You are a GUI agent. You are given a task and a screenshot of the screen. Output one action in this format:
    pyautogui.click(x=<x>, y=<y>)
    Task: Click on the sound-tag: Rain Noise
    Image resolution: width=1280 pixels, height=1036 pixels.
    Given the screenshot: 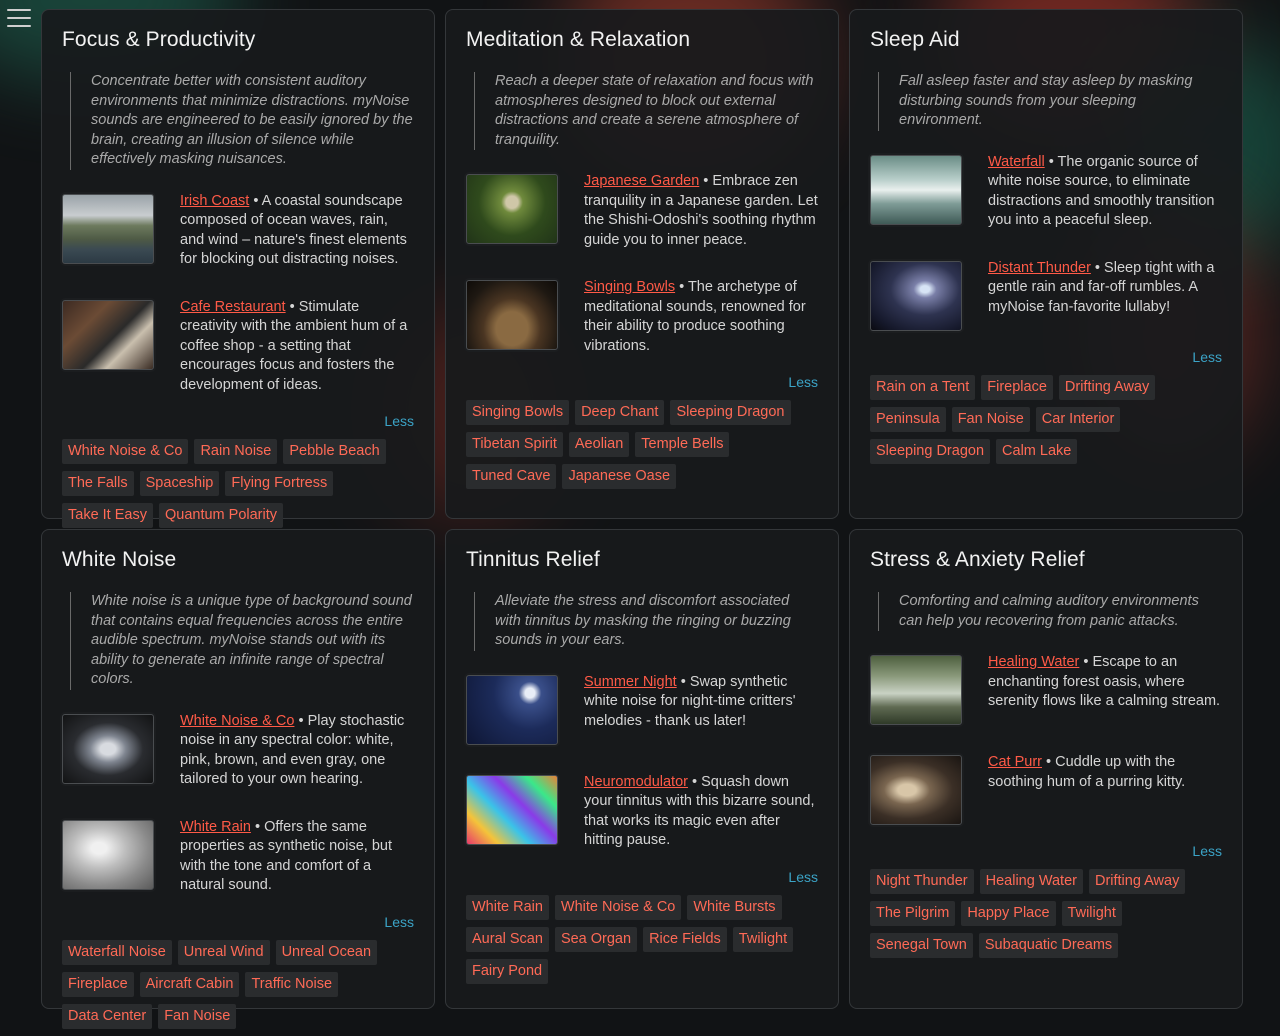 What is the action you would take?
    pyautogui.click(x=236, y=451)
    